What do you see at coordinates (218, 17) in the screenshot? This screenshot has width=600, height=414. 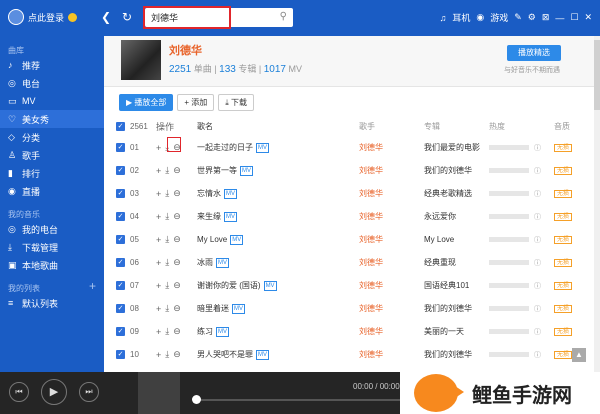 I see `search-box: 刘德华 ⚲` at bounding box center [218, 17].